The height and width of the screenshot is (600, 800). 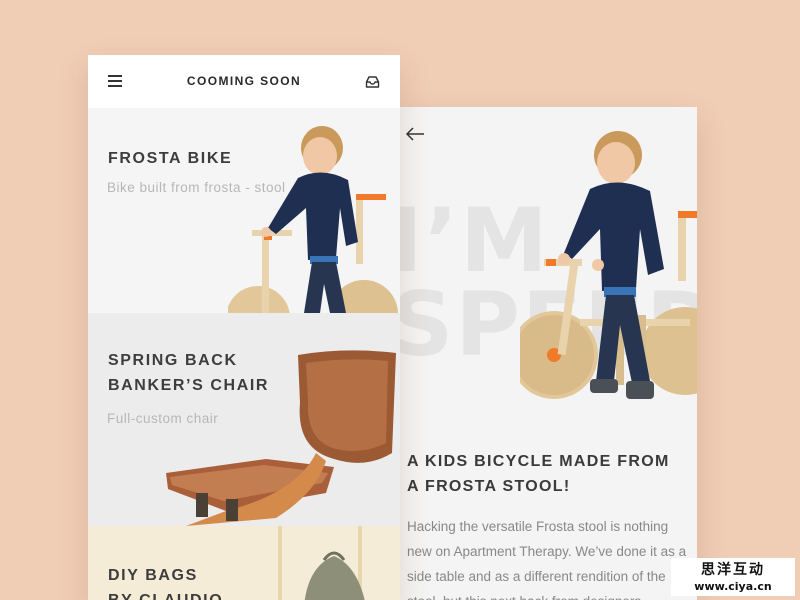 What do you see at coordinates (733, 570) in the screenshot?
I see `watermark-text: 思洋互动` at bounding box center [733, 570].